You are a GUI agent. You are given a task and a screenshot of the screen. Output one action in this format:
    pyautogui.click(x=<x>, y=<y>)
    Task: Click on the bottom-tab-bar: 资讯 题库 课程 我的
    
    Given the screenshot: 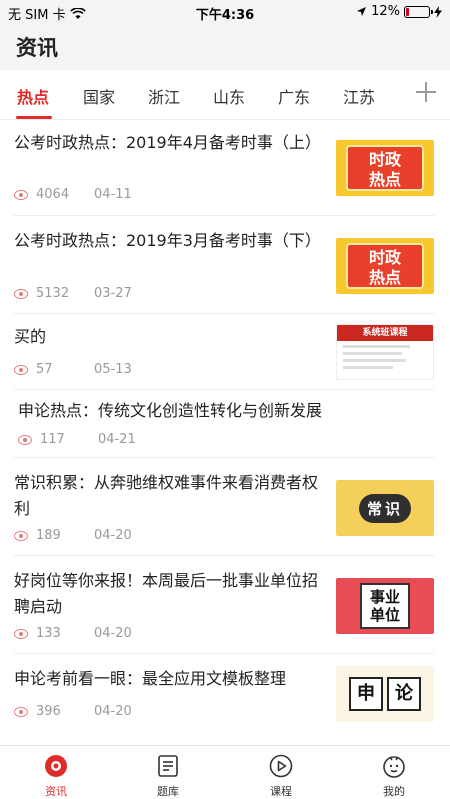 What is the action you would take?
    pyautogui.click(x=225, y=772)
    